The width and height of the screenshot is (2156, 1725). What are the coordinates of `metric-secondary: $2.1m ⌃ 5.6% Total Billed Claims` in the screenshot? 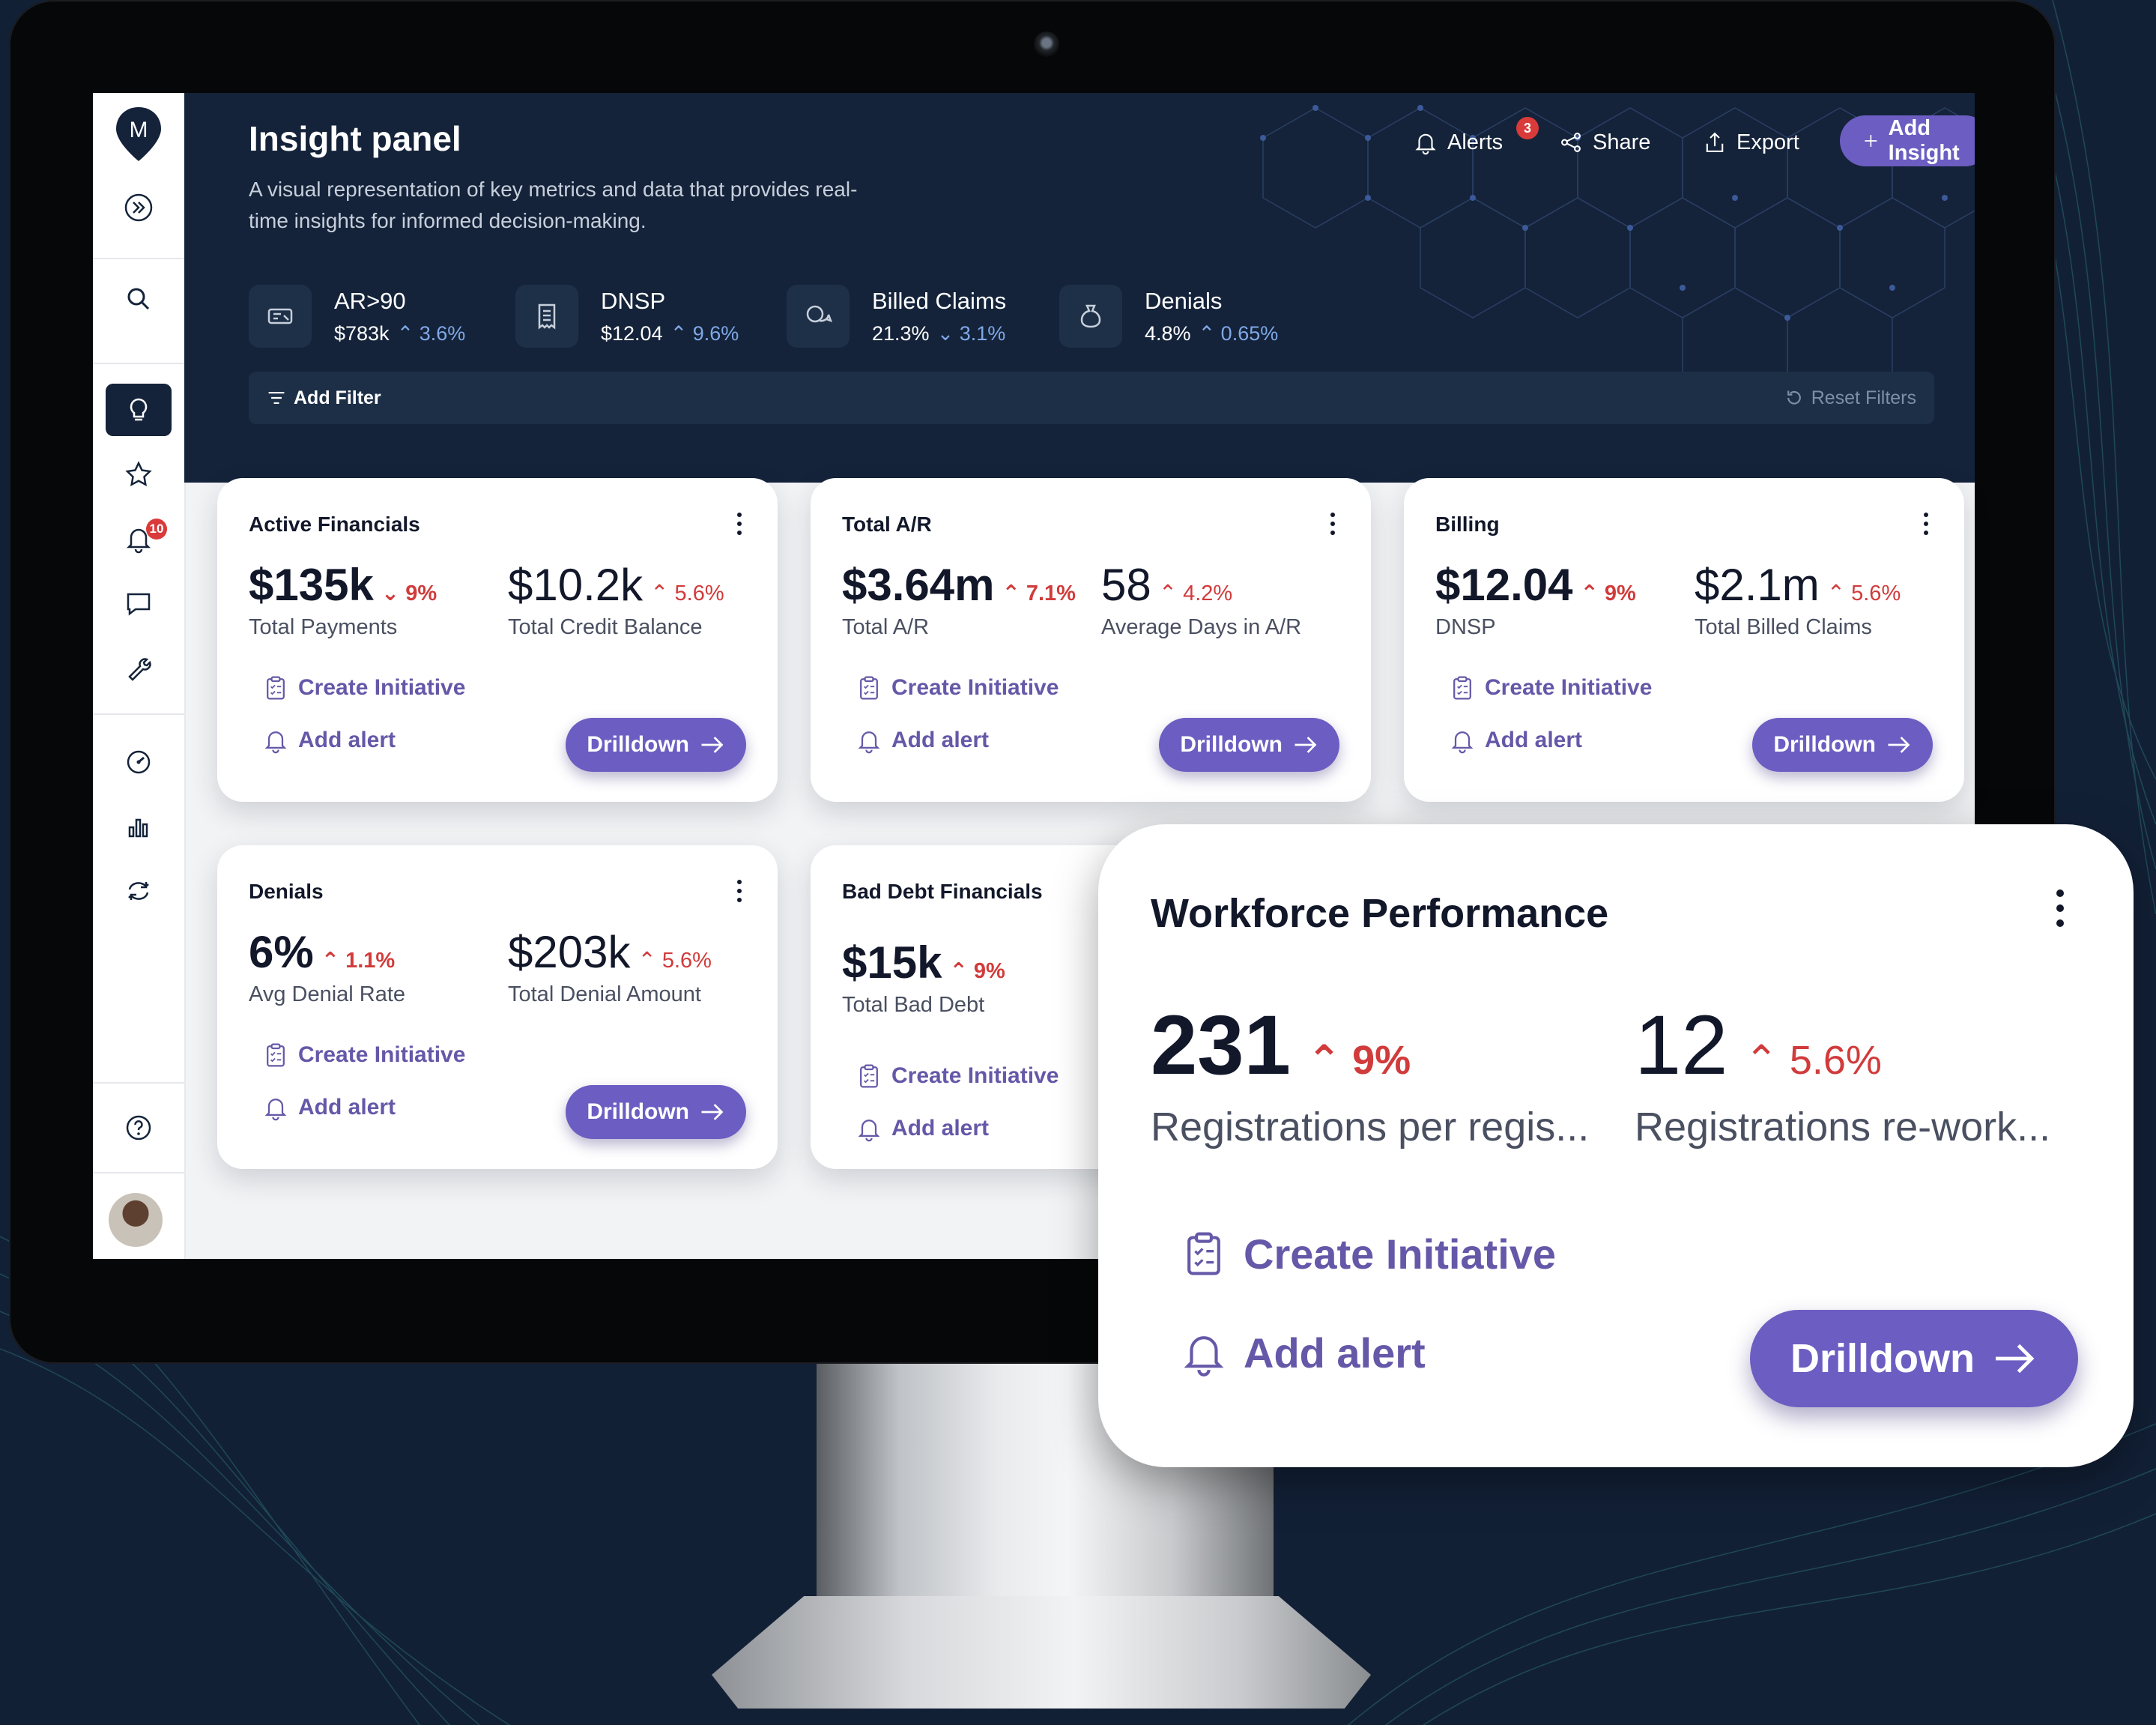 It's located at (1798, 599).